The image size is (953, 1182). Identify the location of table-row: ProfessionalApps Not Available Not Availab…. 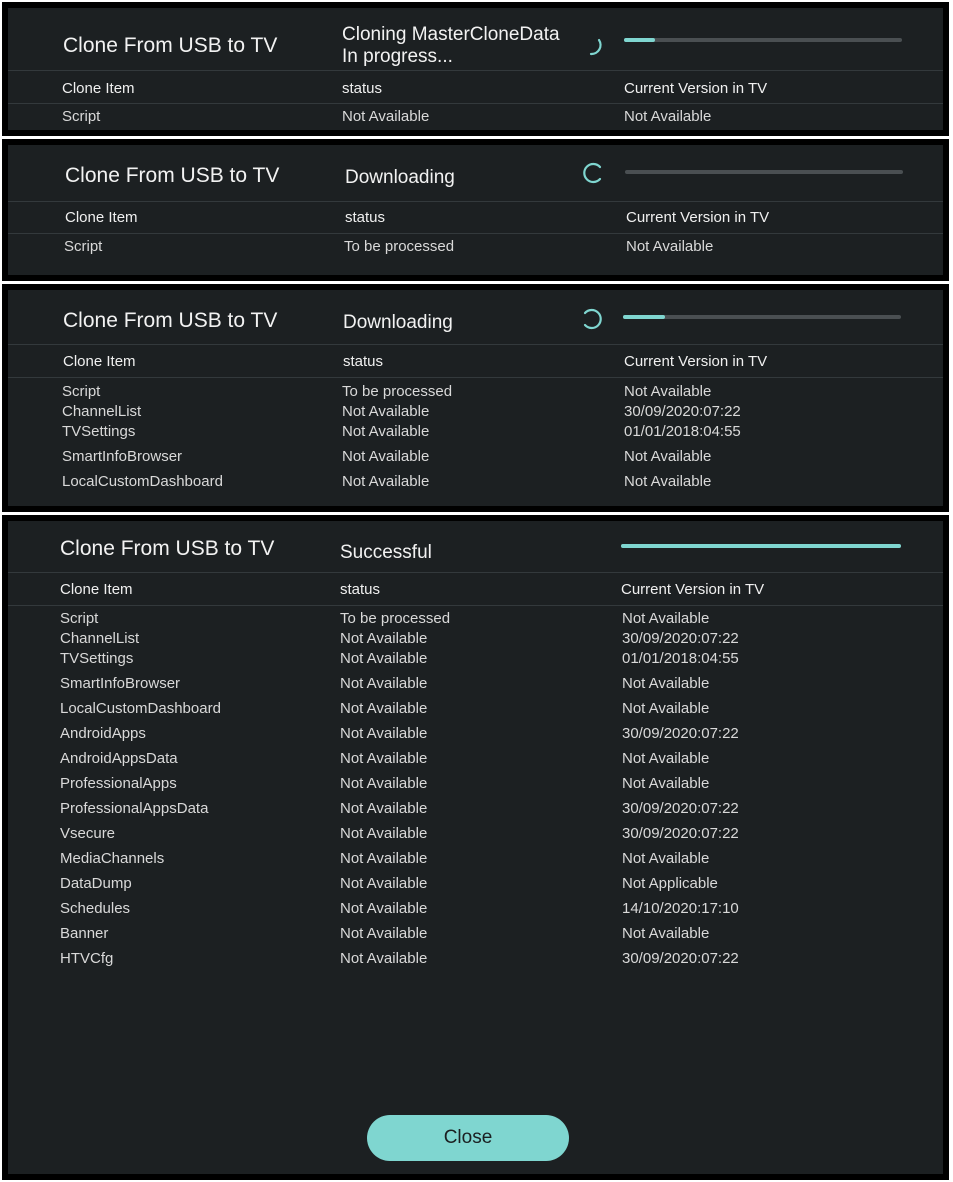
(481, 787).